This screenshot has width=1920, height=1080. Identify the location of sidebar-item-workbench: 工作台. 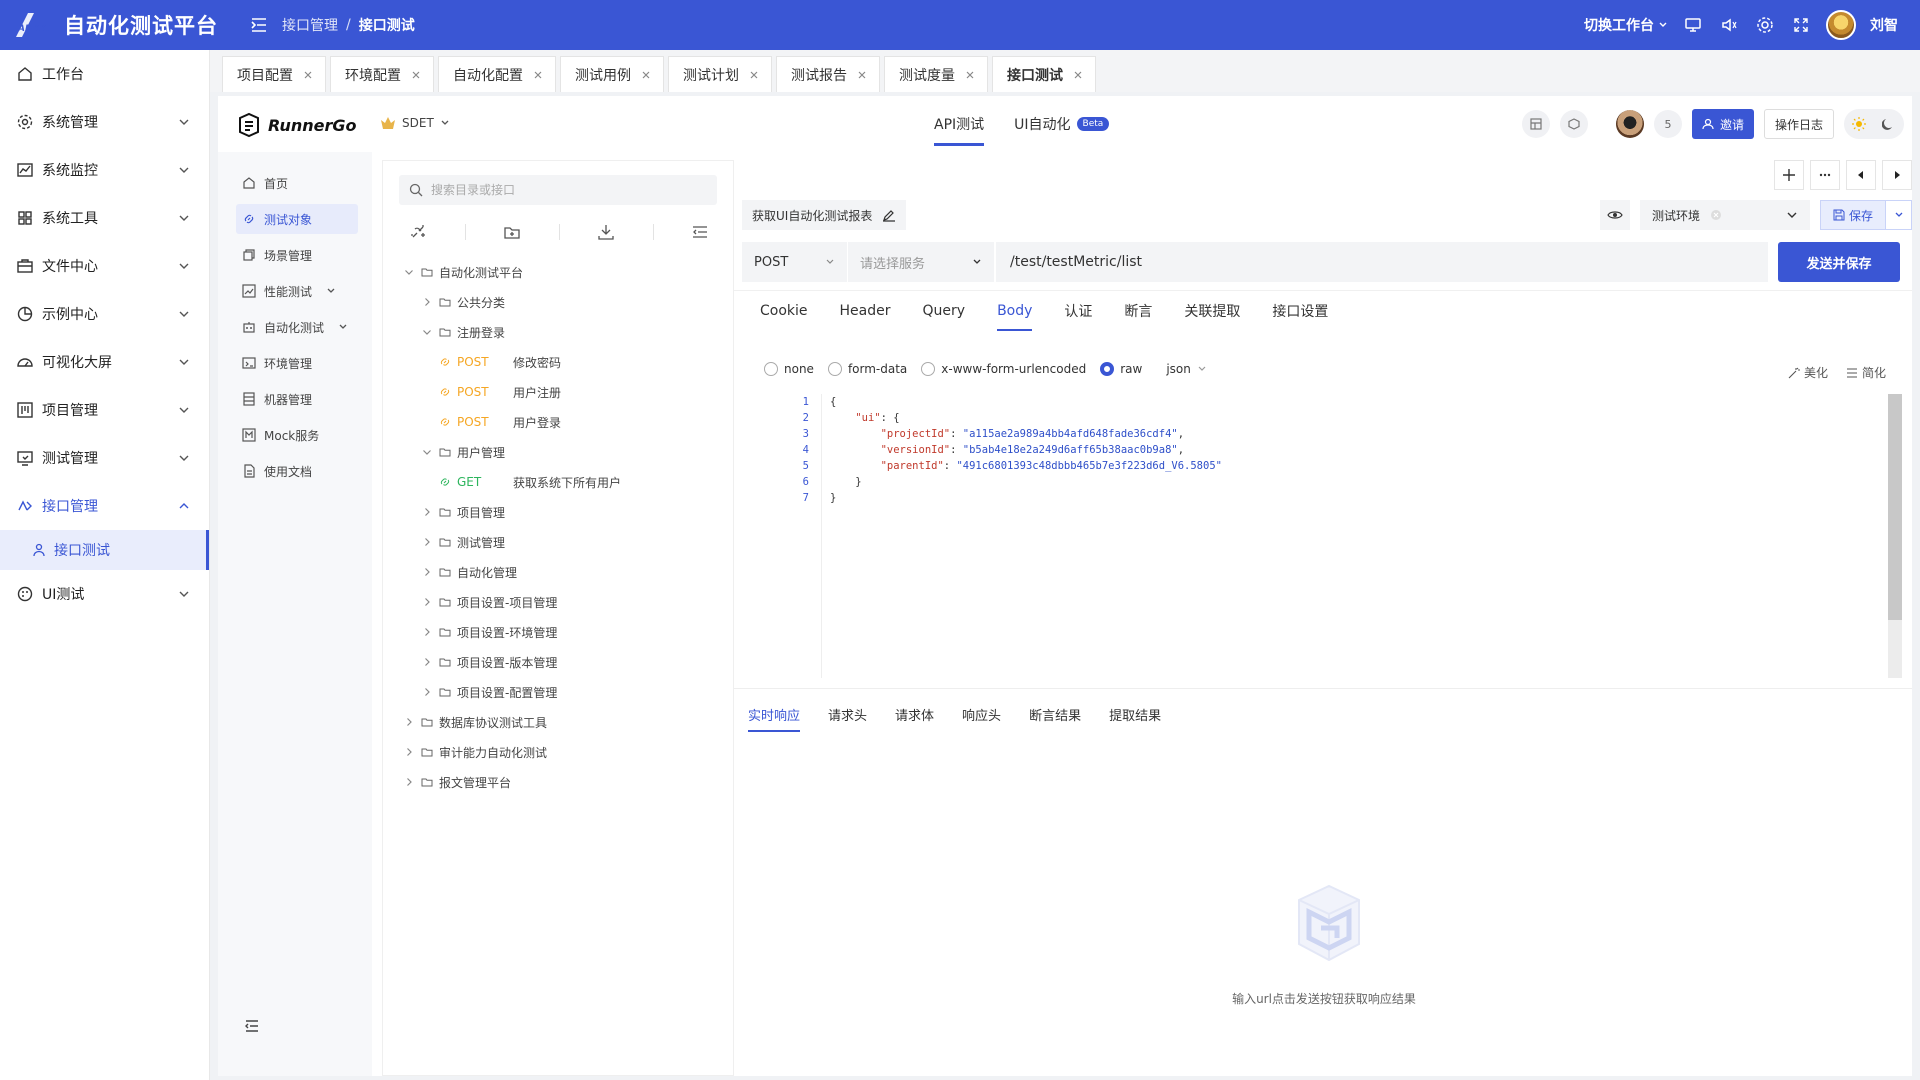
(104, 74).